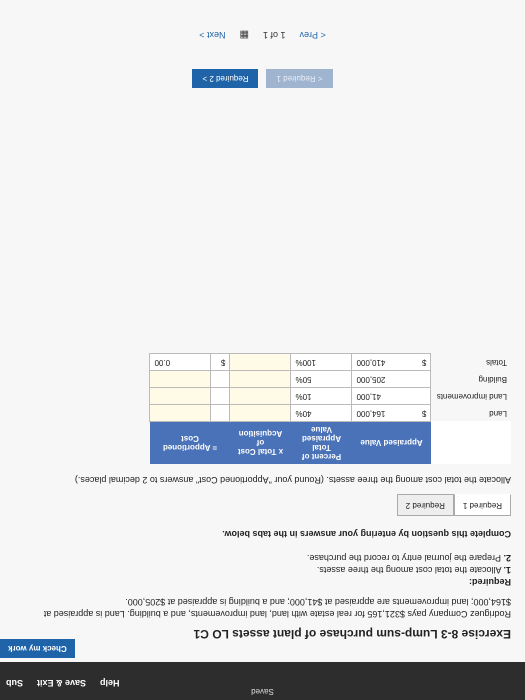 The width and height of the screenshot is (525, 700). I want to click on requirement-navigation: < Required 1 Required 2 >, so click(262, 78).